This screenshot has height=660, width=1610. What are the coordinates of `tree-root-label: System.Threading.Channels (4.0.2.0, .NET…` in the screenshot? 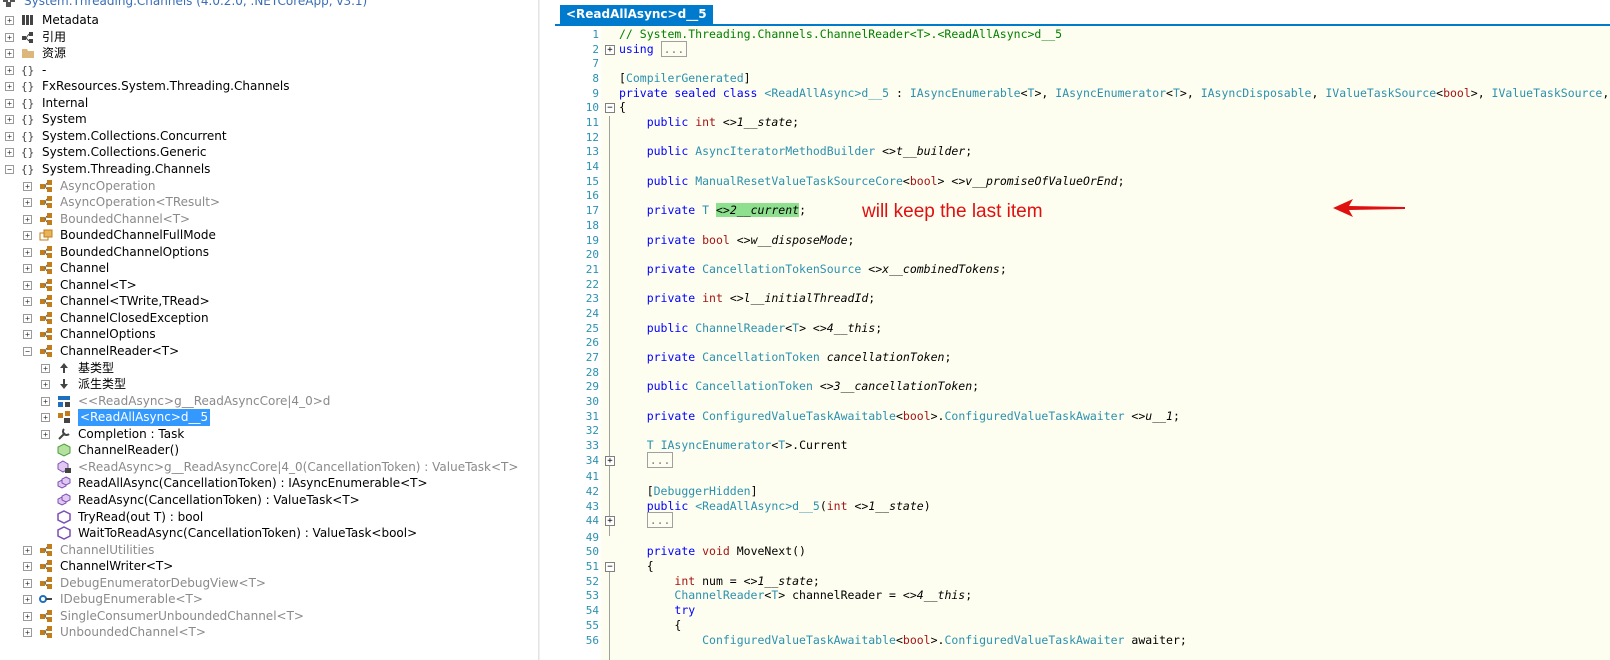 It's located at (196, 4).